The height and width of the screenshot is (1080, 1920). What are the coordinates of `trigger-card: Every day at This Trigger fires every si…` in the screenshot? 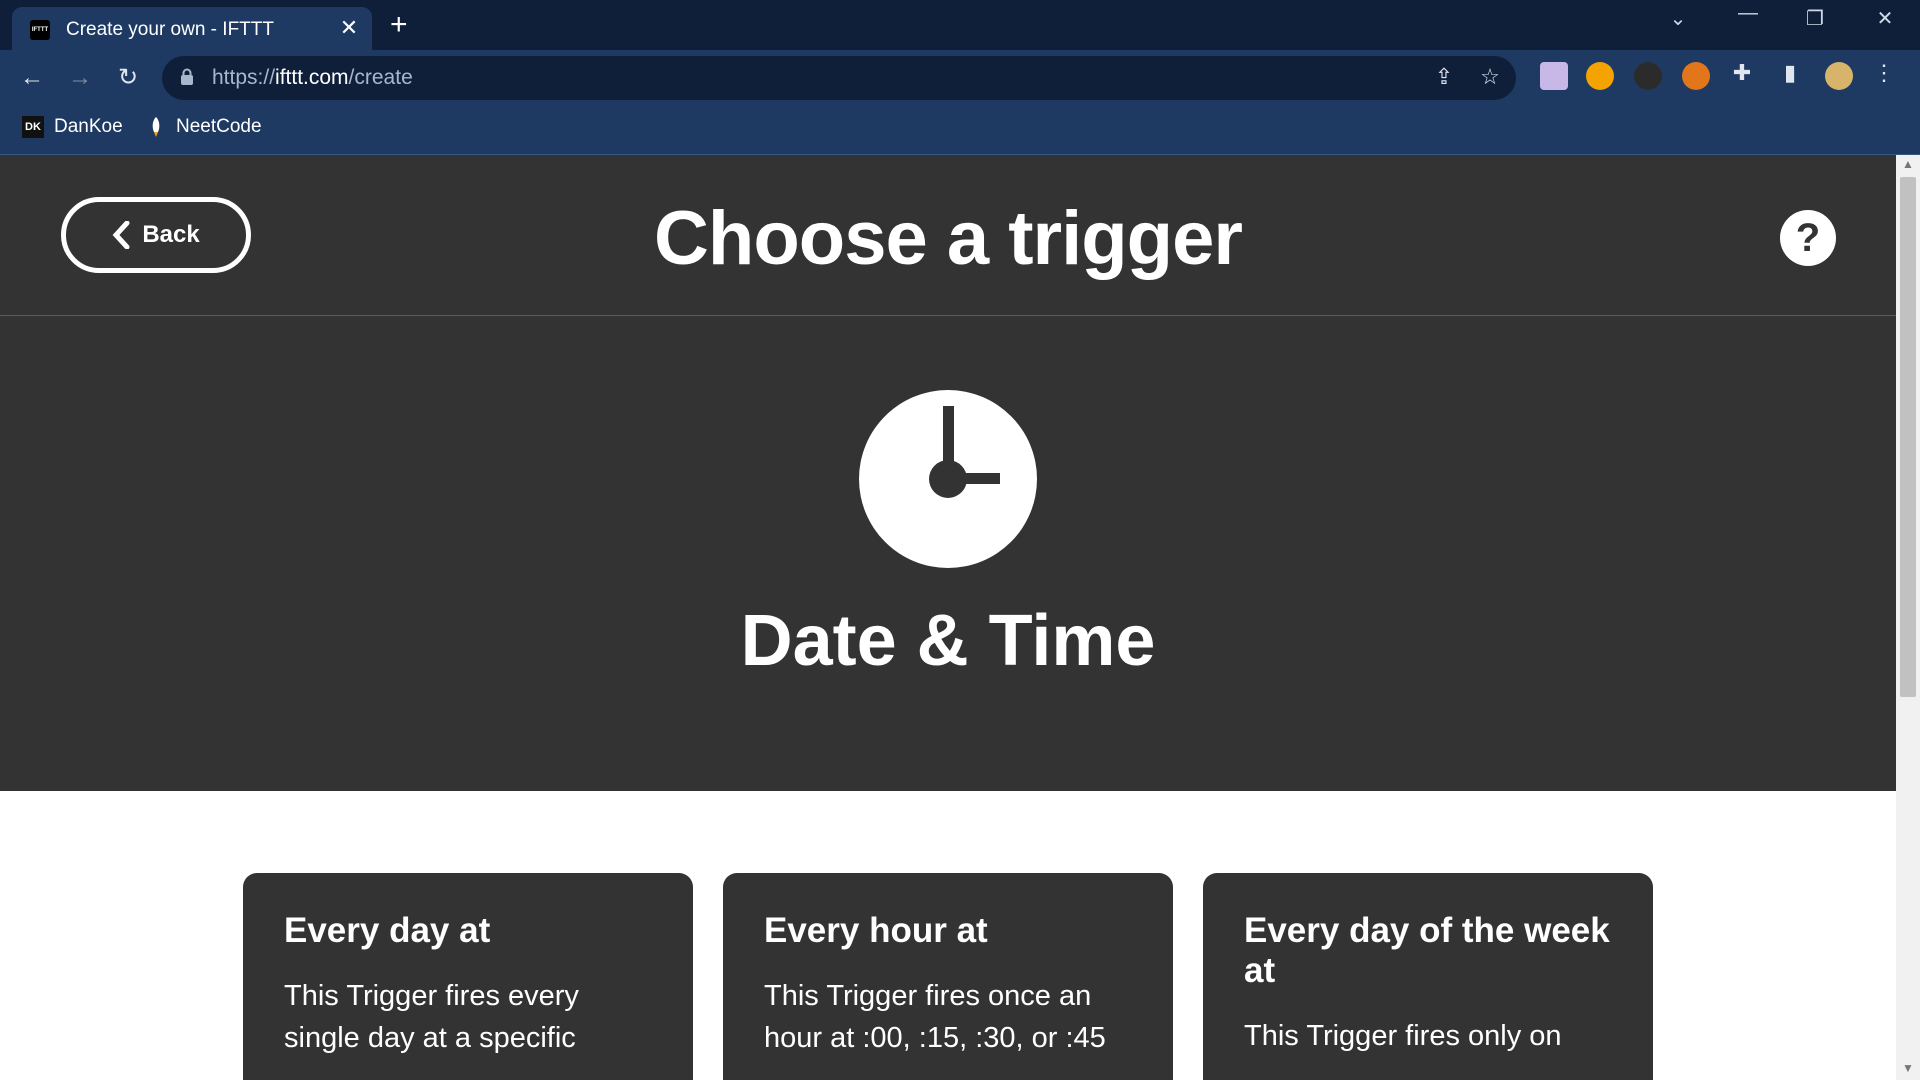 It's located at (468, 976).